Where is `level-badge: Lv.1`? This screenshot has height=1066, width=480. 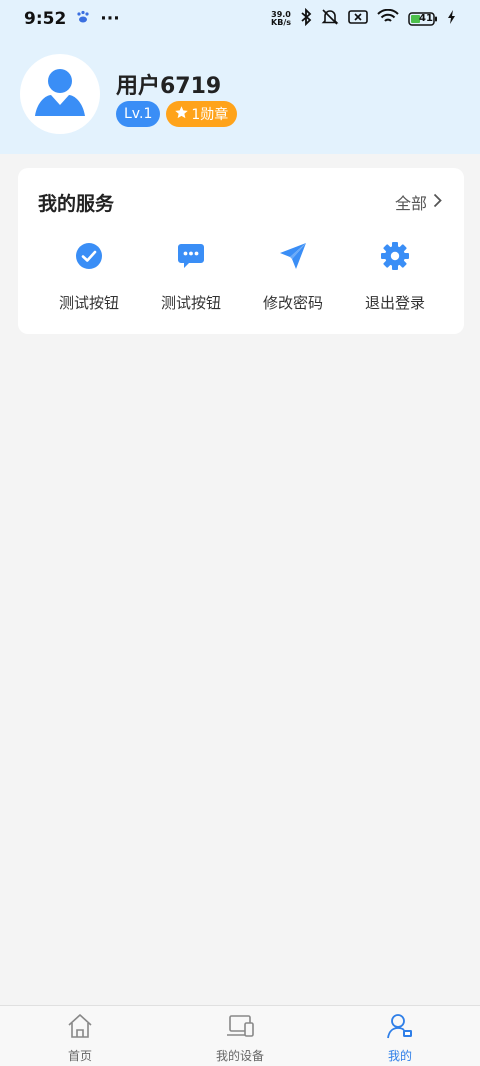
level-badge: Lv.1 is located at coordinates (138, 114).